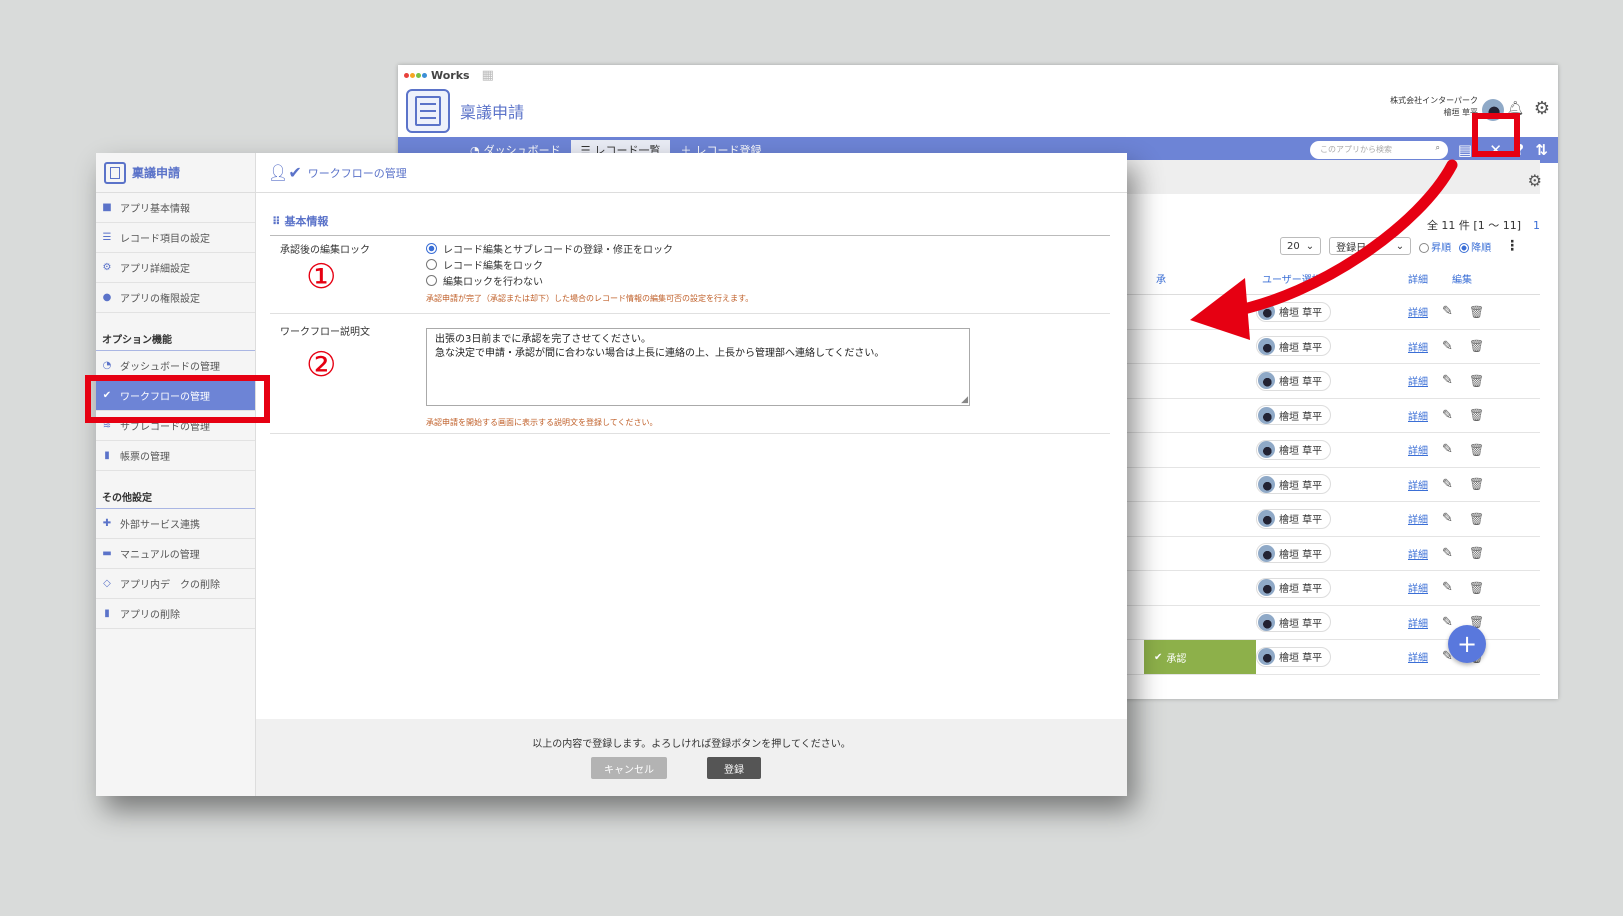 Image resolution: width=1623 pixels, height=916 pixels. Describe the element at coordinates (357, 173) in the screenshot. I see `page-title: ワークフローの管理` at that location.